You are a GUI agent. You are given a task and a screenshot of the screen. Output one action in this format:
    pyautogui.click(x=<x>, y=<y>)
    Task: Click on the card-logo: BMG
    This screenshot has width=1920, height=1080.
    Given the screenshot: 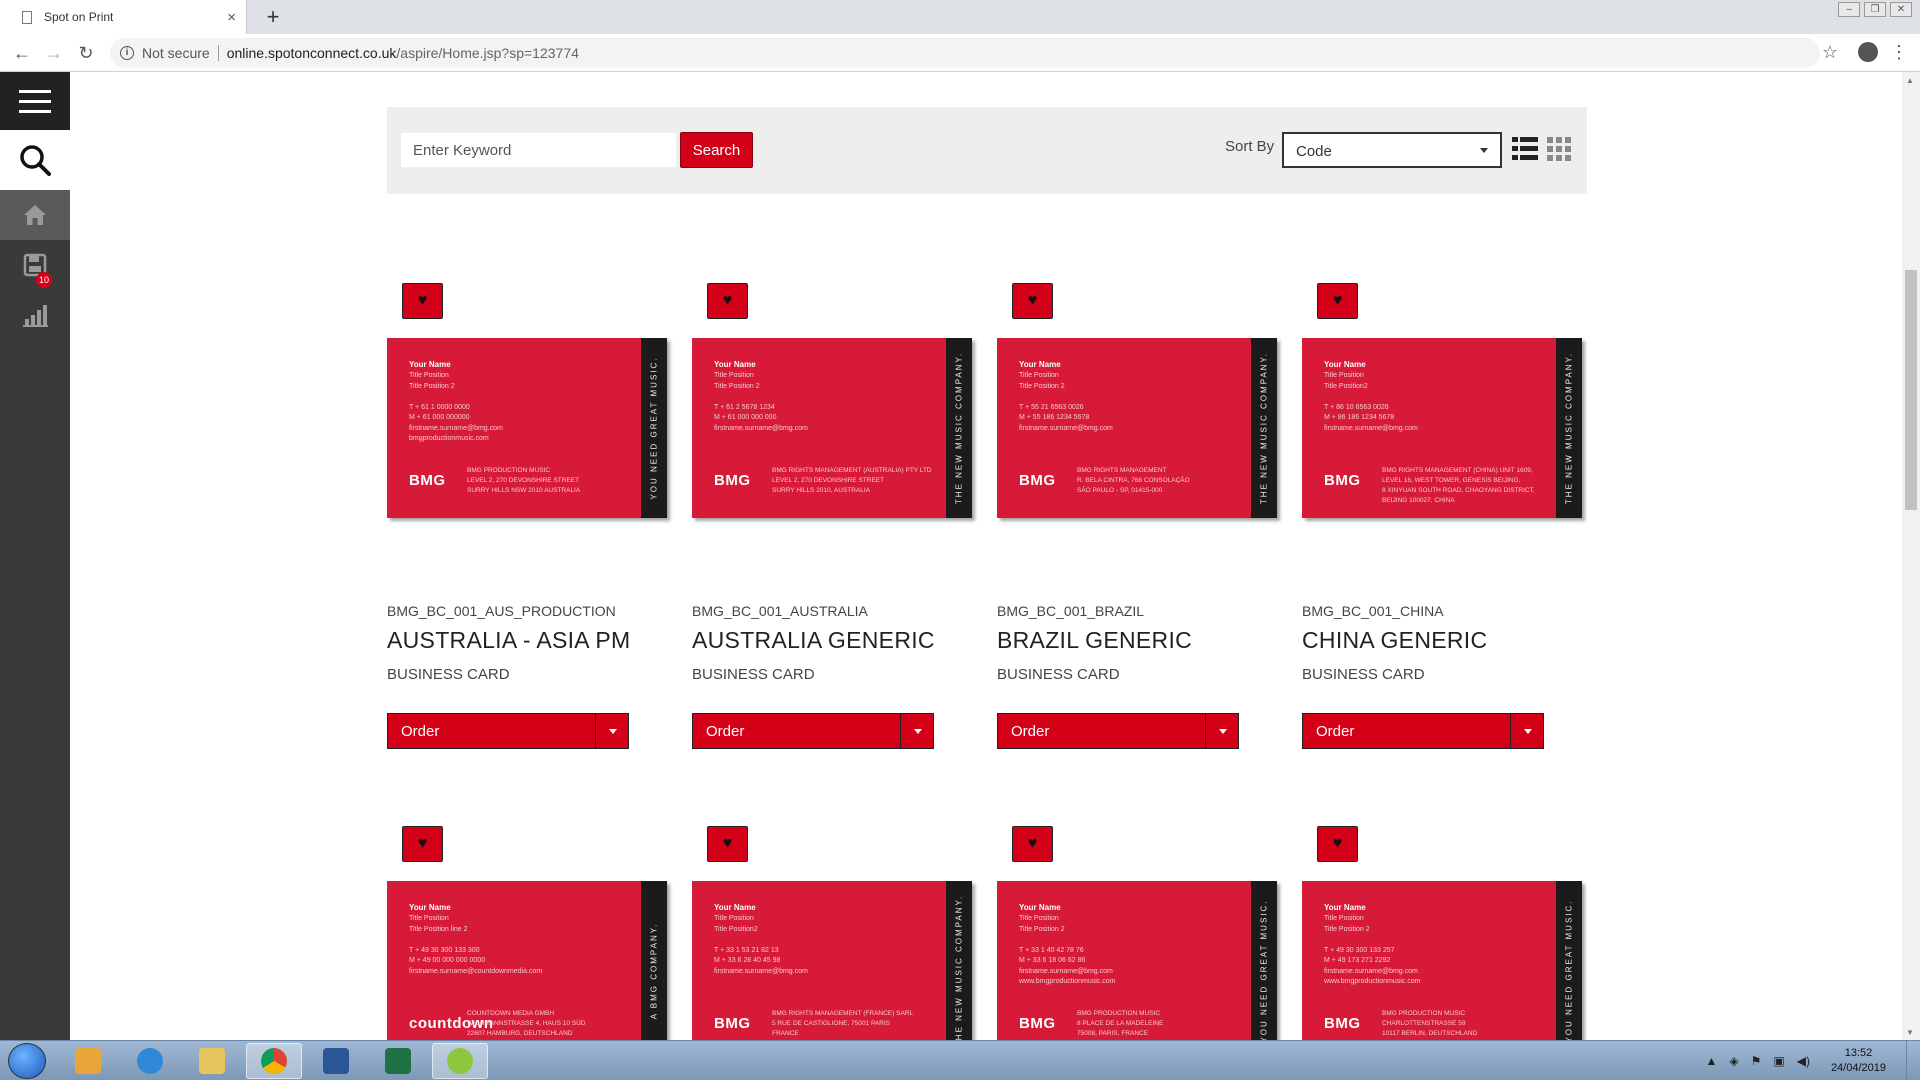 What is the action you would take?
    pyautogui.click(x=1342, y=480)
    